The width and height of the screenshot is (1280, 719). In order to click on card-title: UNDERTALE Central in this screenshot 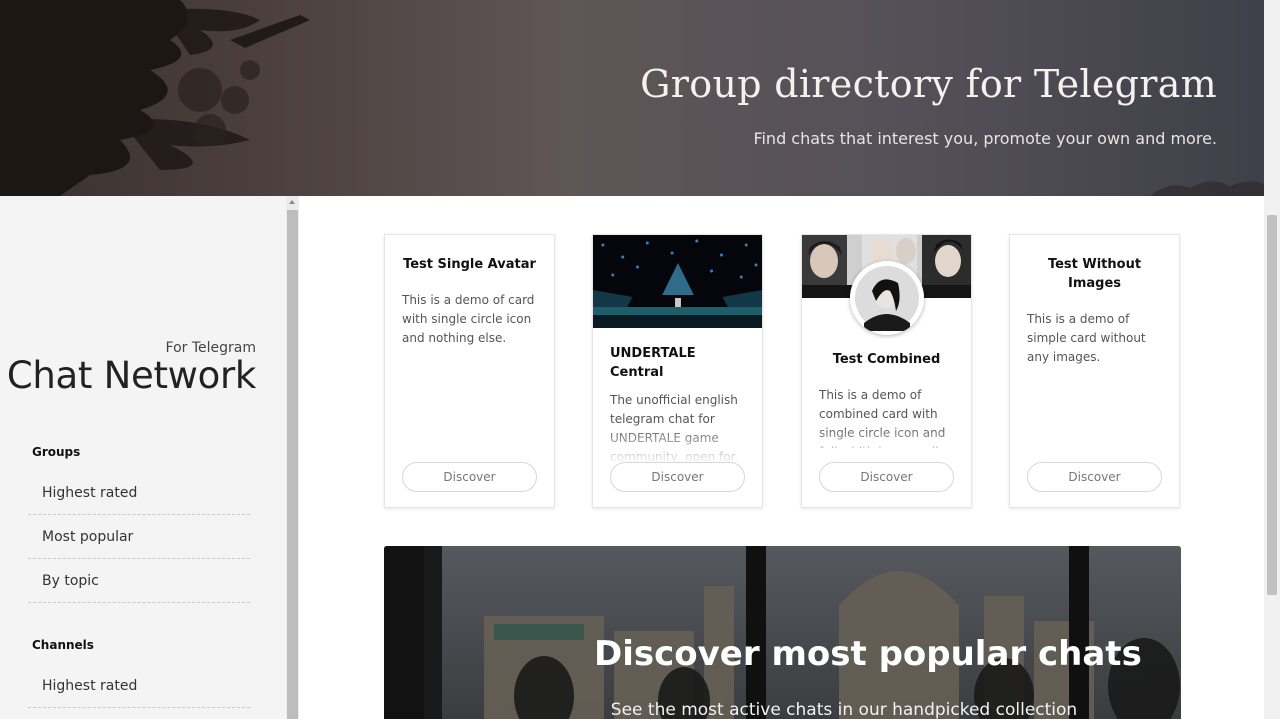, I will do `click(653, 363)`.